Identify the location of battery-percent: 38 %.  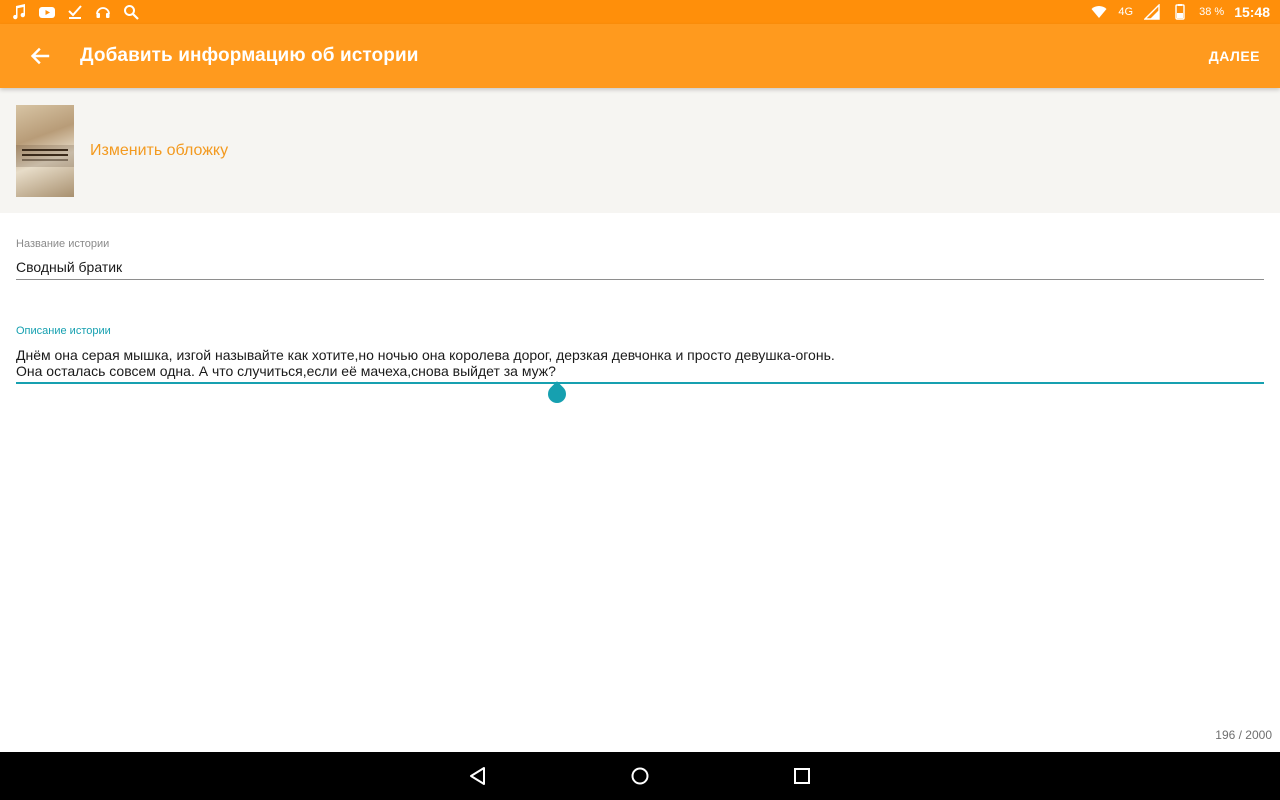
(1212, 12).